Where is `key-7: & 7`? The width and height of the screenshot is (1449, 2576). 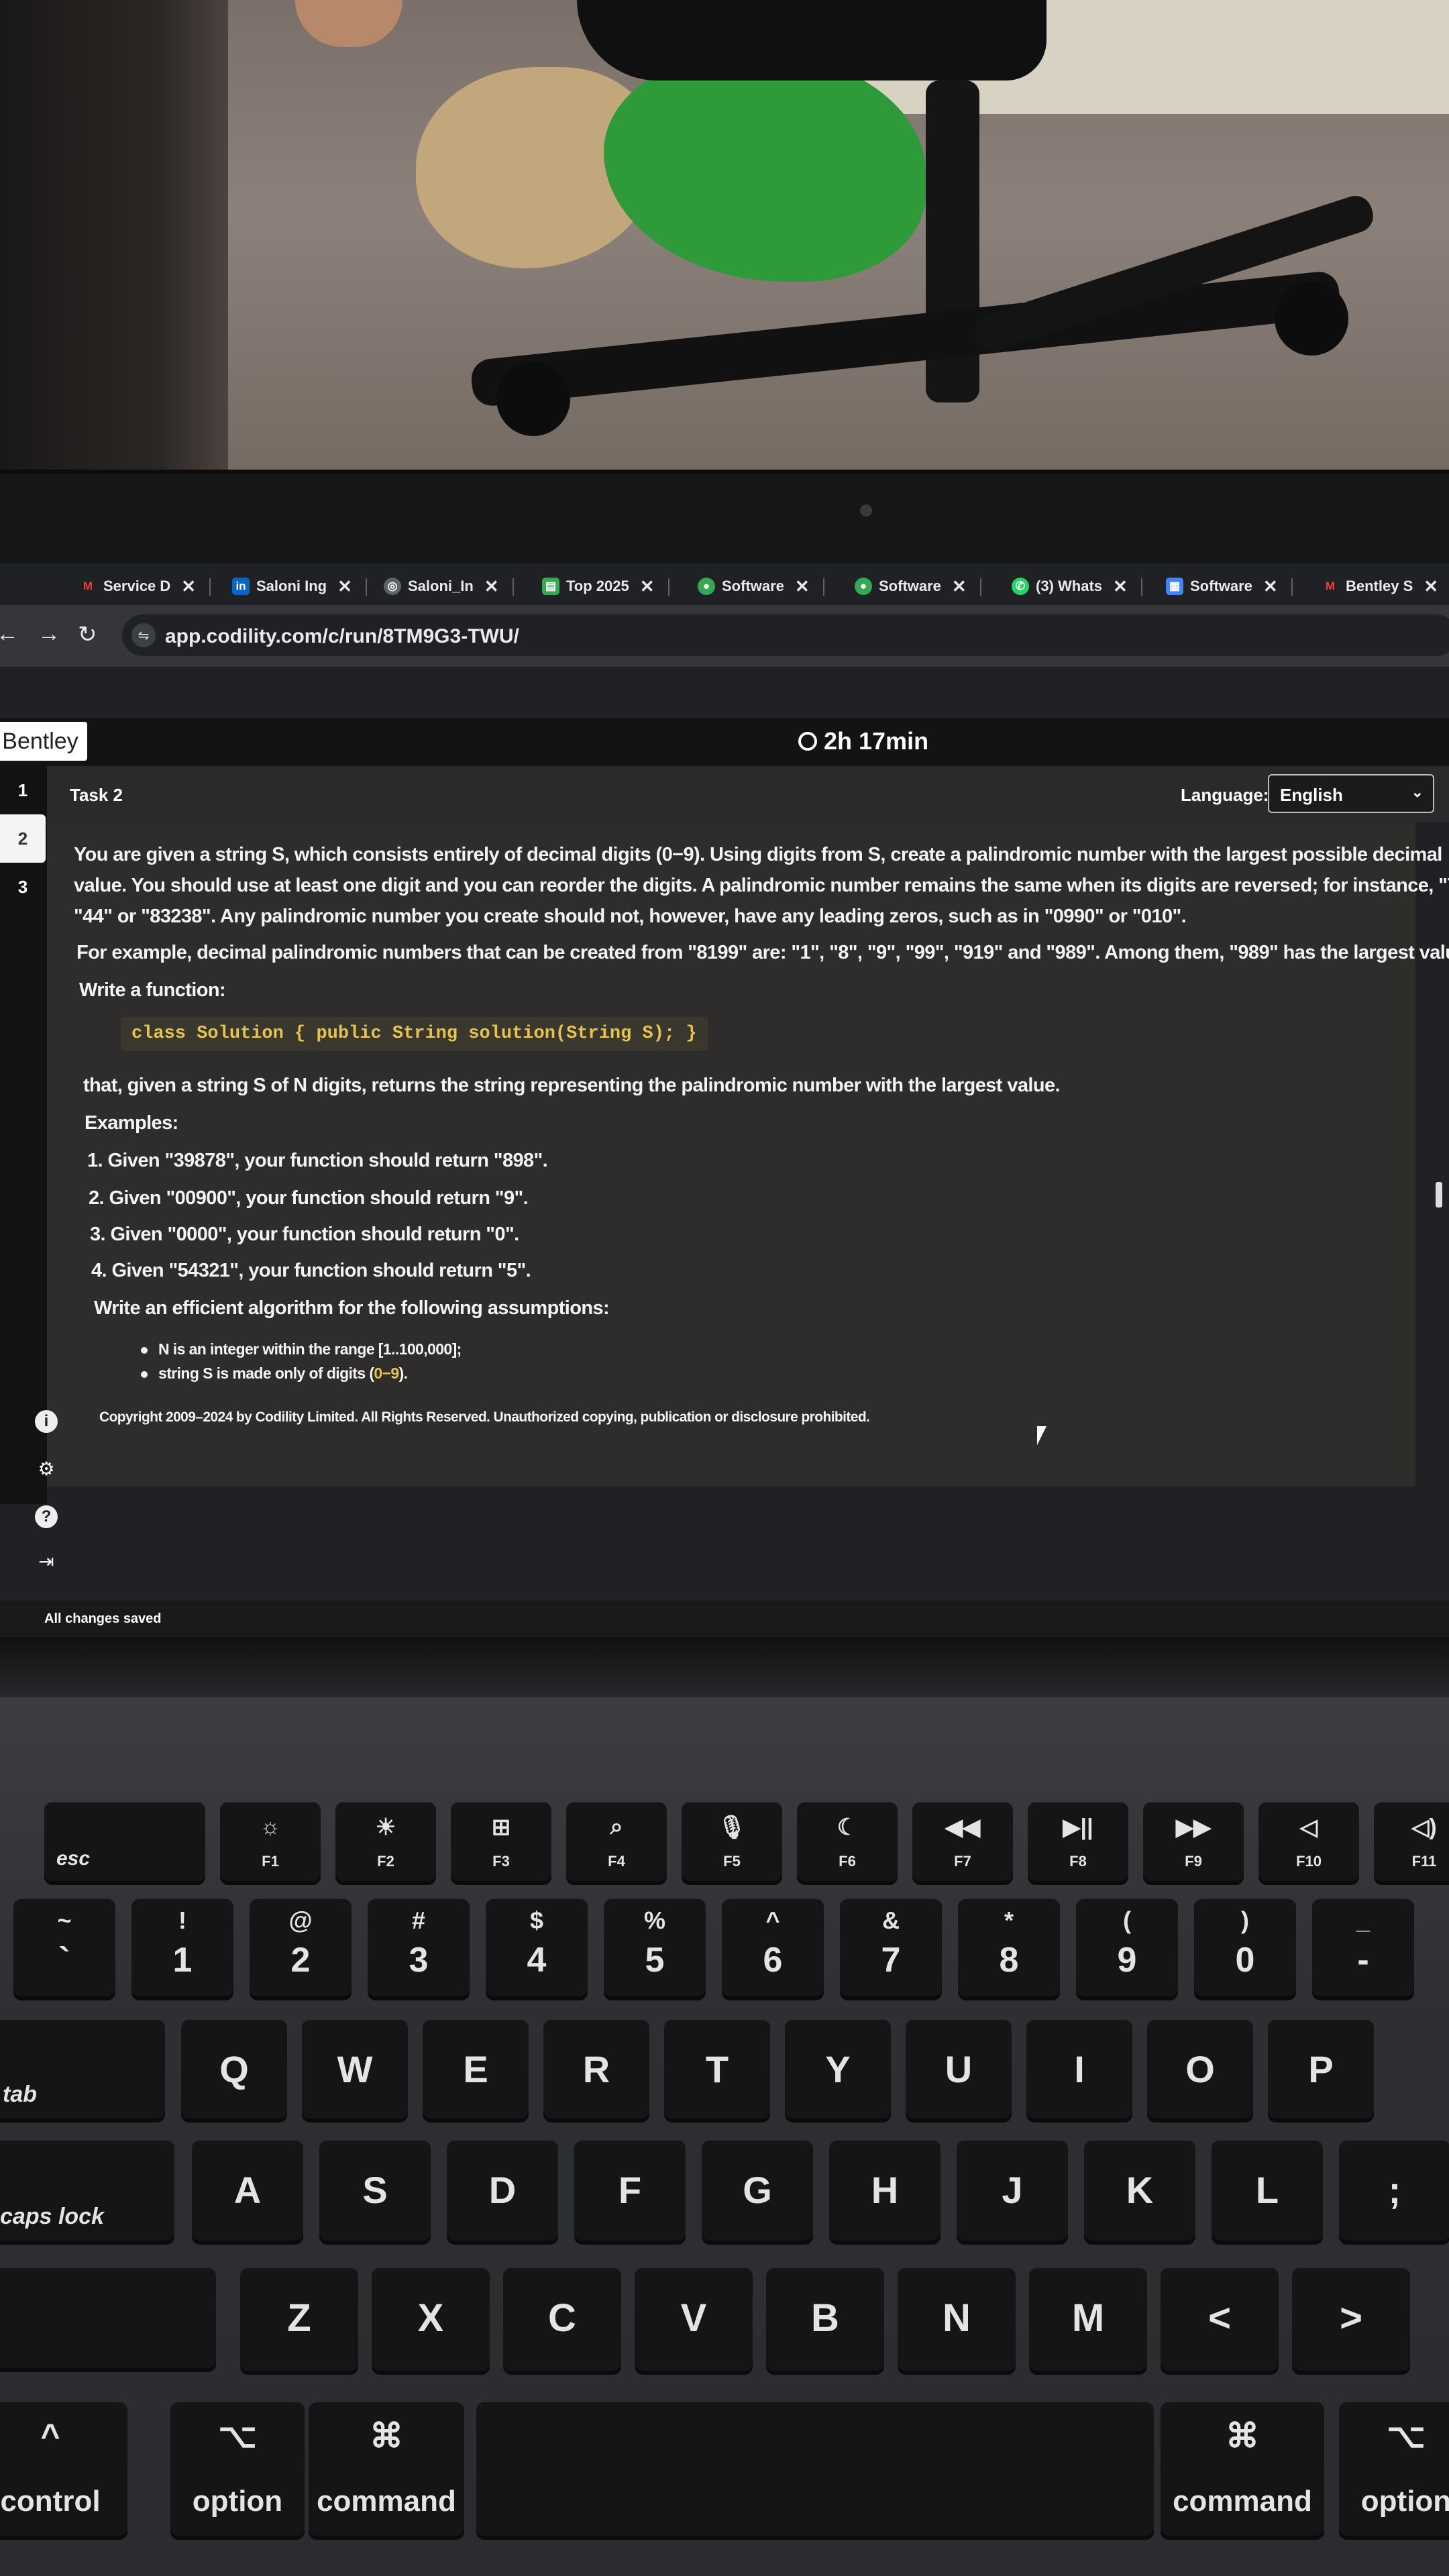
key-7: & 7 is located at coordinates (891, 1947).